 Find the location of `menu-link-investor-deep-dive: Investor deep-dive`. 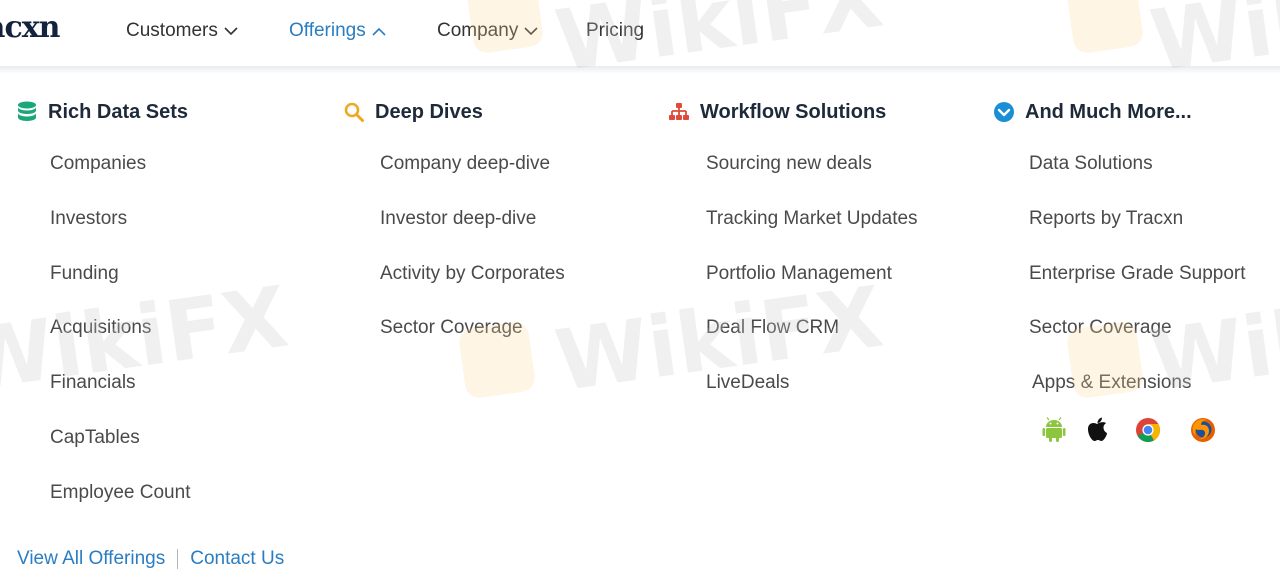

menu-link-investor-deep-dive: Investor deep-dive is located at coordinates (458, 219).